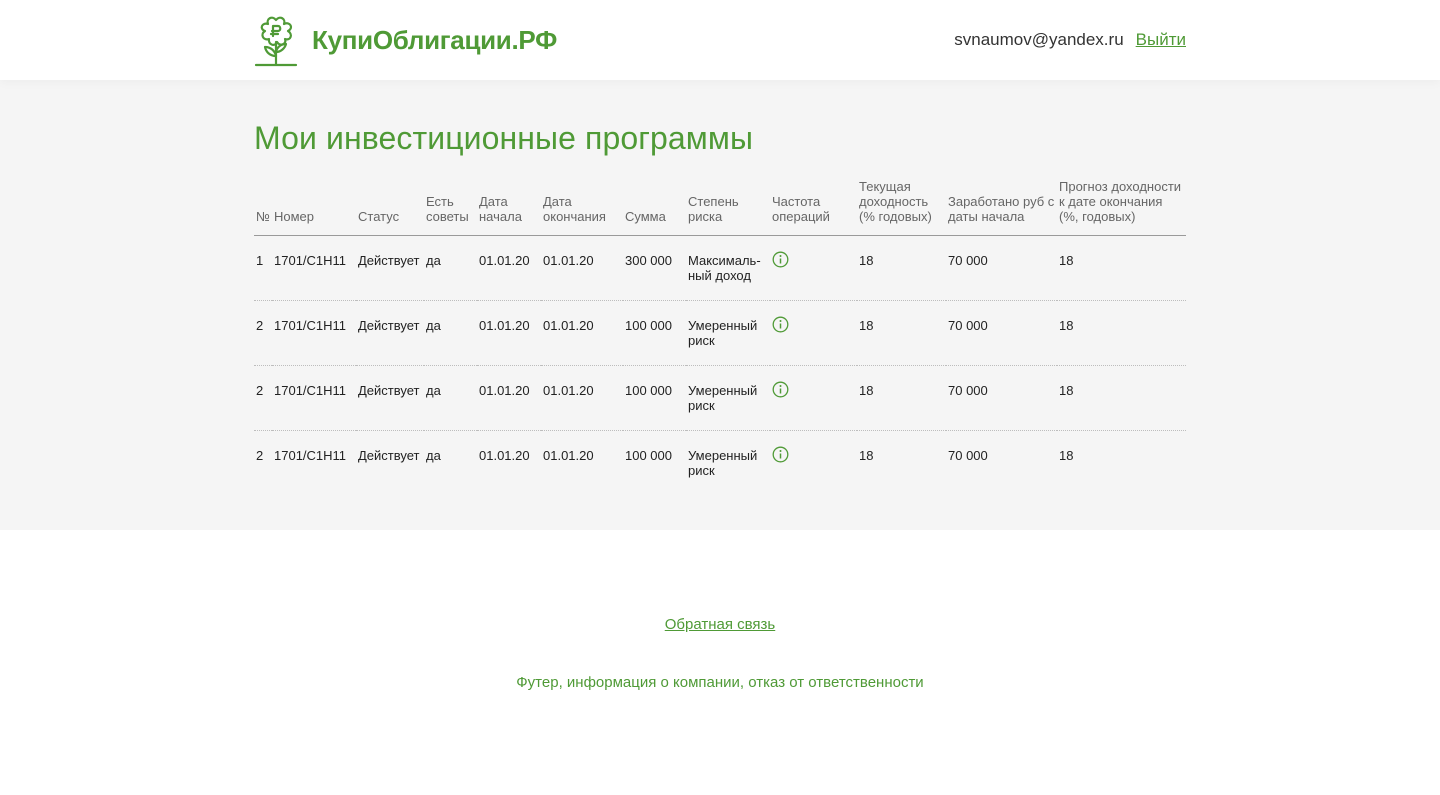  I want to click on logout-link: Выйти, so click(1161, 40).